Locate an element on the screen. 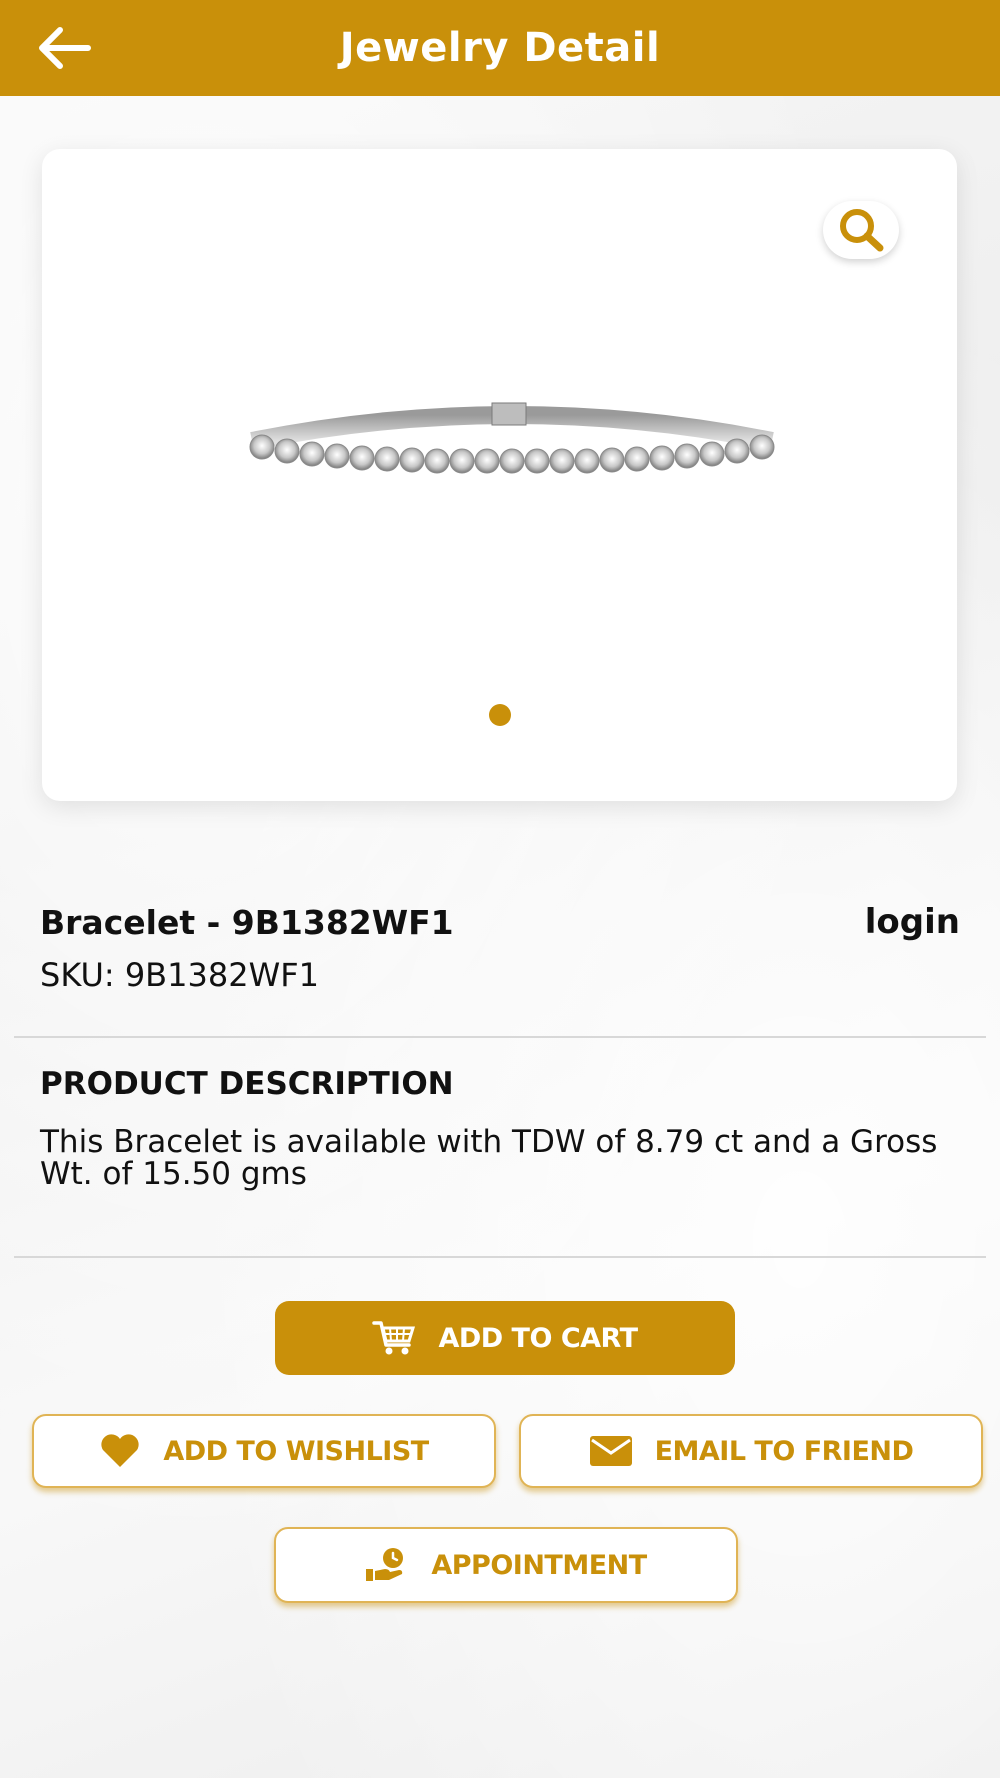 The width and height of the screenshot is (1000, 1778). heart-icon is located at coordinates (120, 1451).